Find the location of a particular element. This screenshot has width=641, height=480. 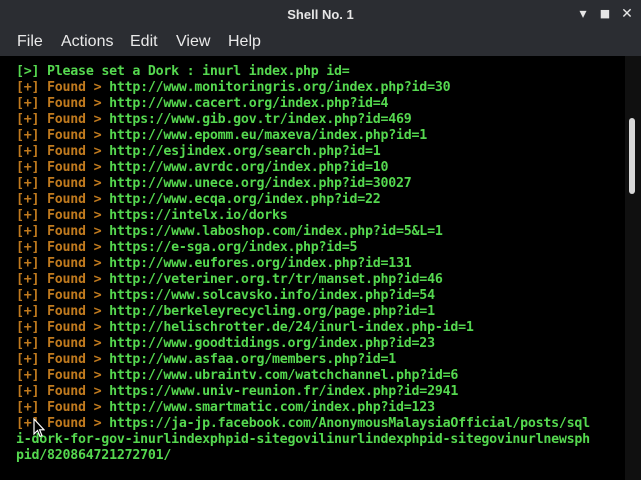

minimize-icon: ▾ is located at coordinates (583, 14).